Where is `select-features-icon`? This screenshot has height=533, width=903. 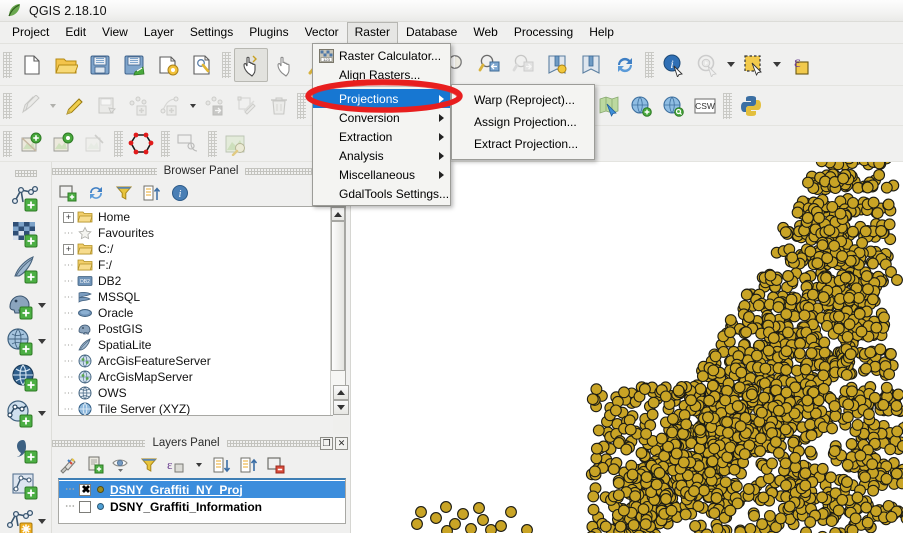 select-features-icon is located at coordinates (754, 65).